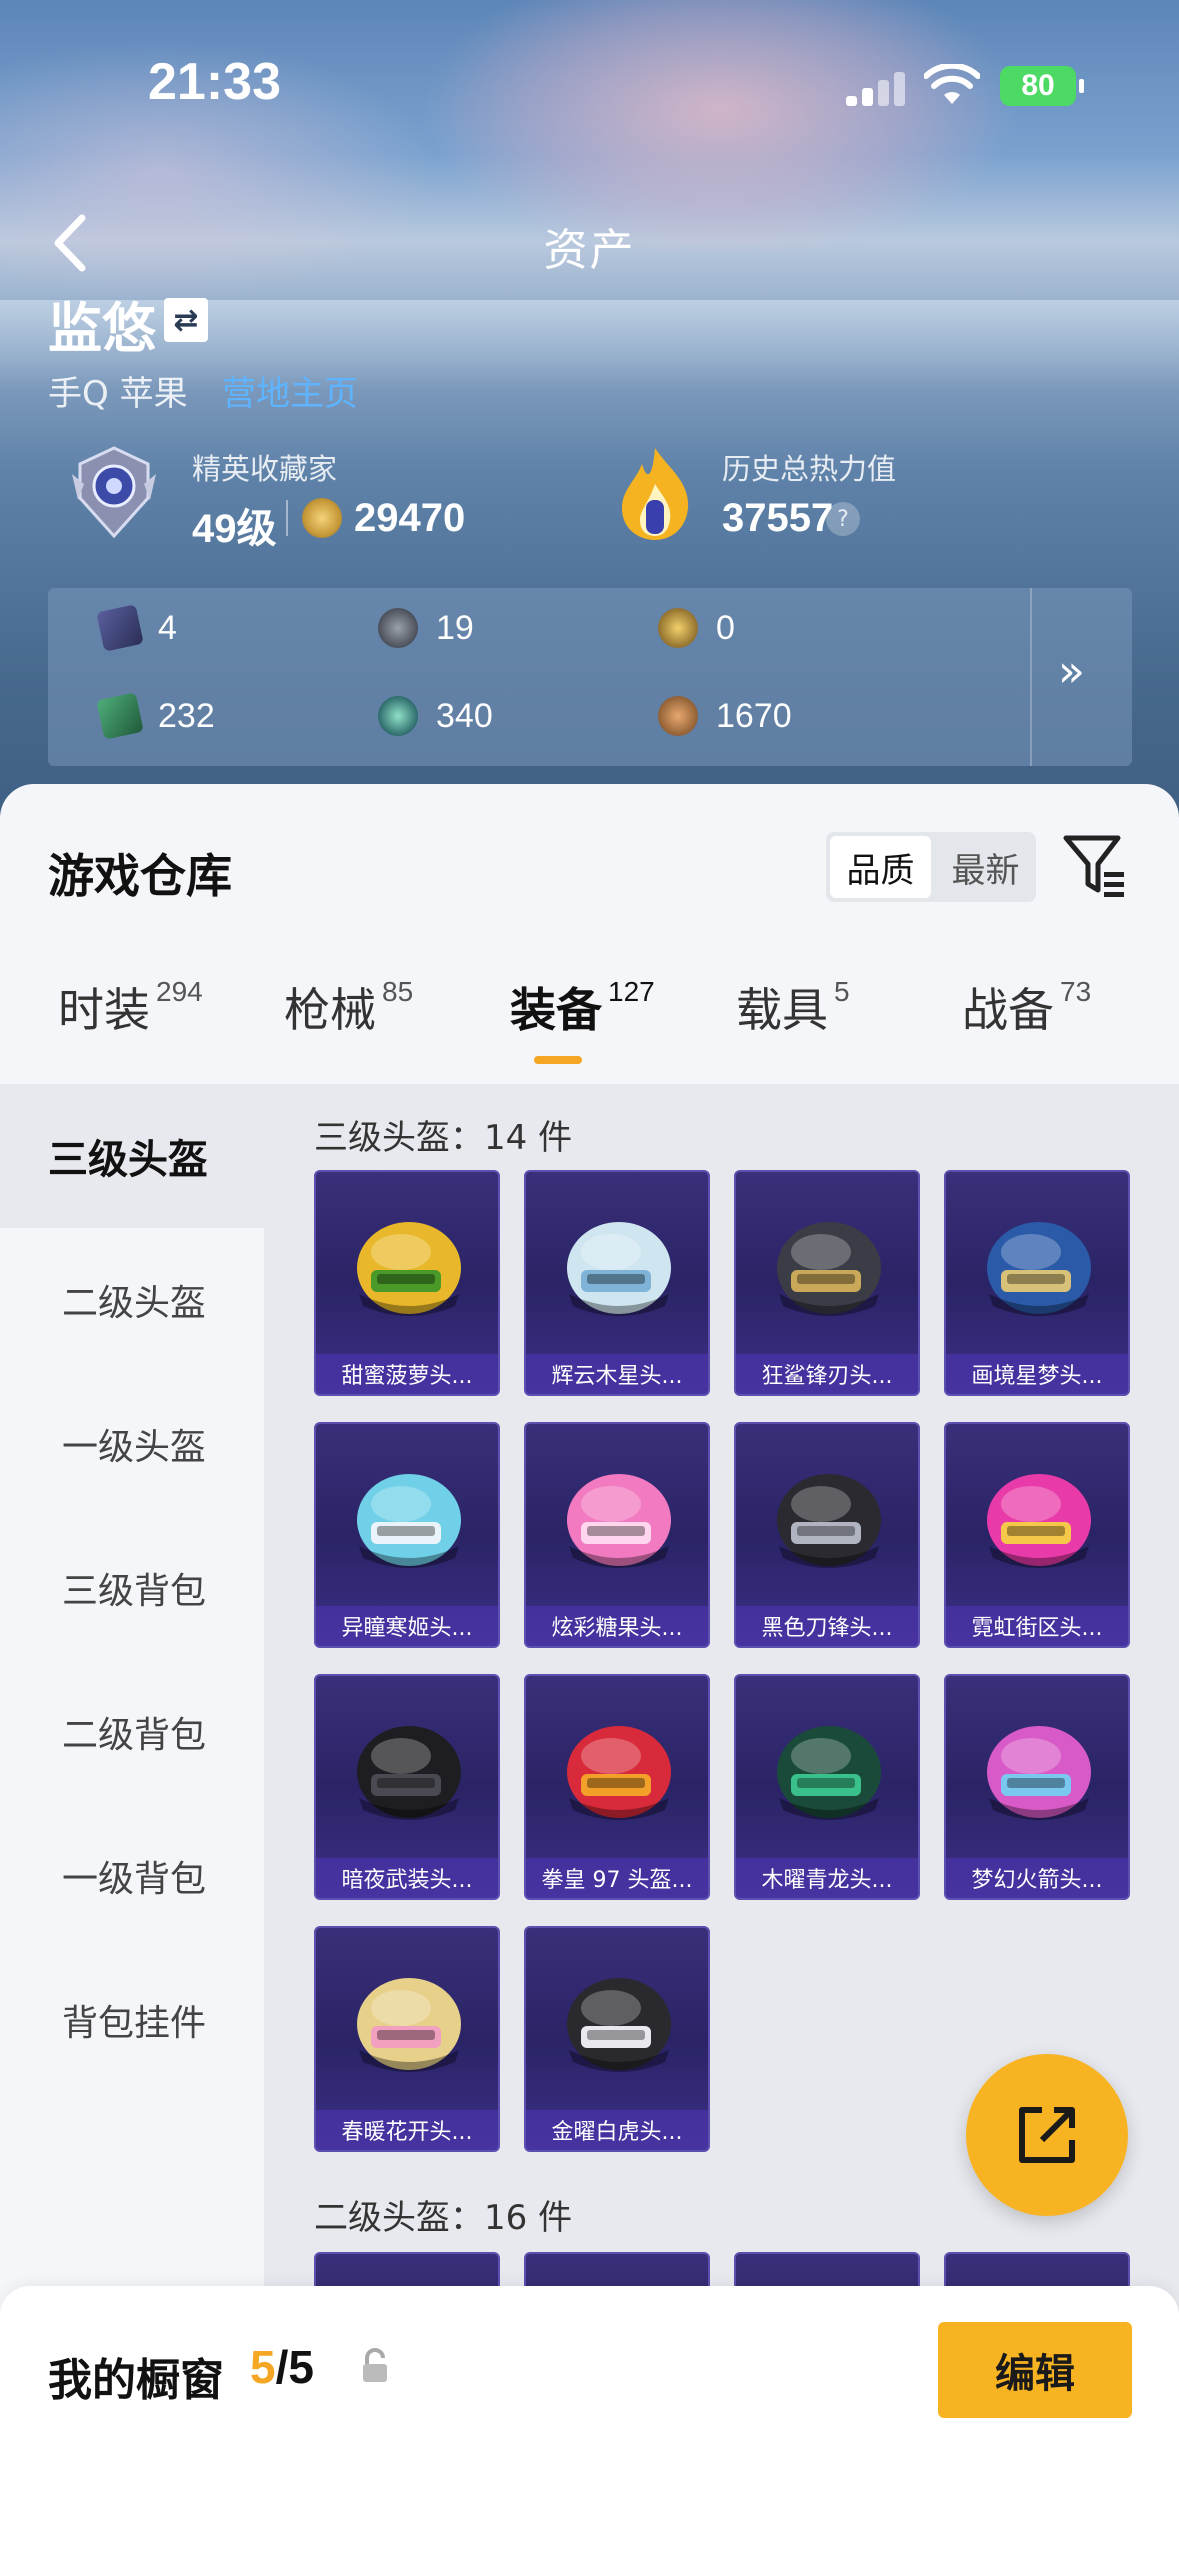  Describe the element at coordinates (1042, 86) in the screenshot. I see `battery-indicator: 80` at that location.